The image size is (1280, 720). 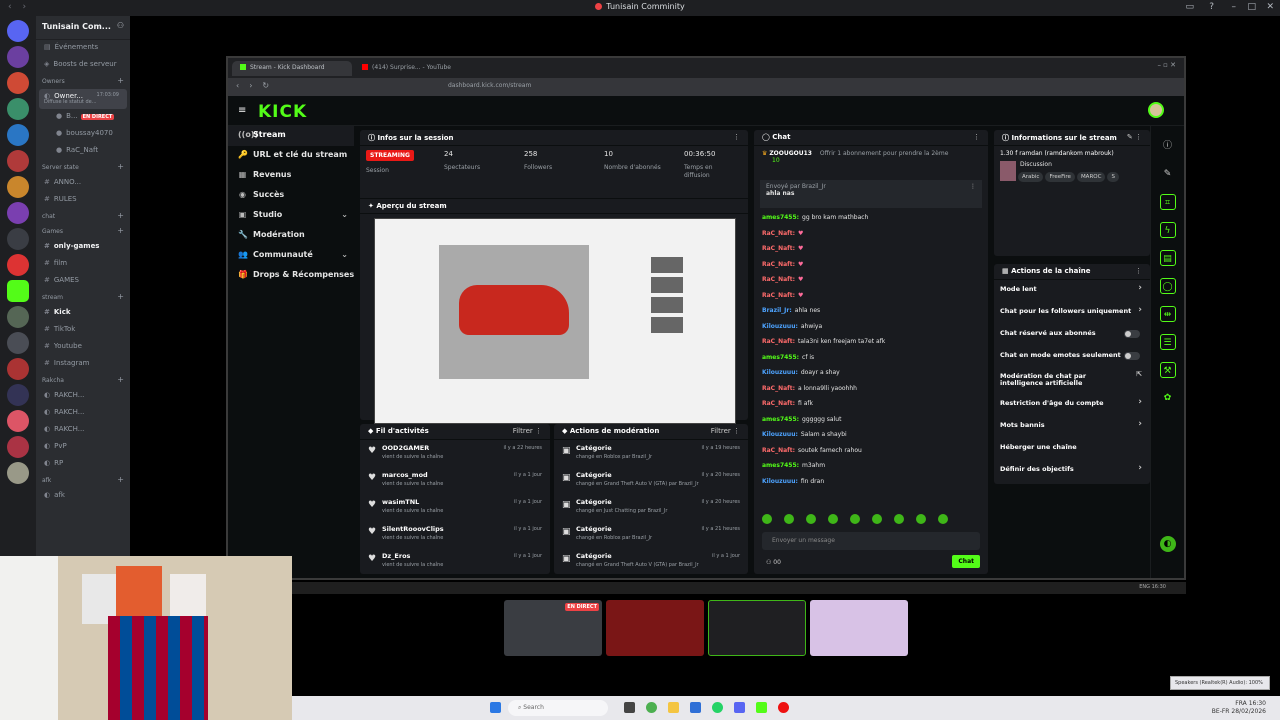 What do you see at coordinates (414, 68) in the screenshot?
I see `tab-youtube: (414) Surprise... - YouTube` at bounding box center [414, 68].